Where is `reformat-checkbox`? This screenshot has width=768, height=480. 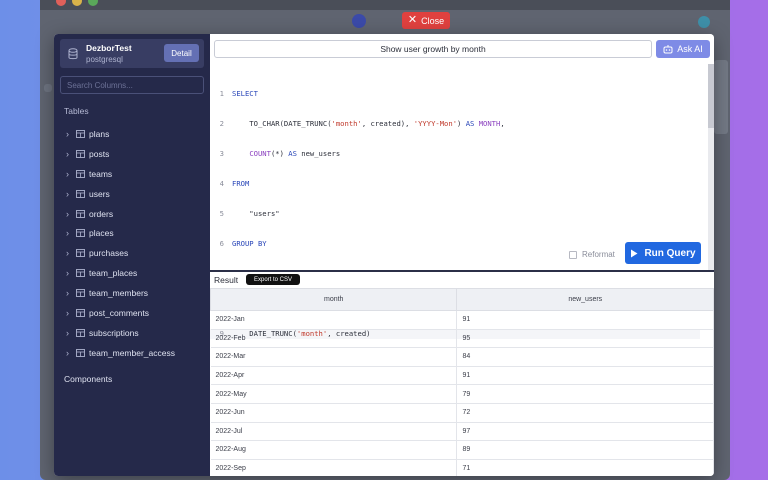
reformat-checkbox is located at coordinates (573, 254).